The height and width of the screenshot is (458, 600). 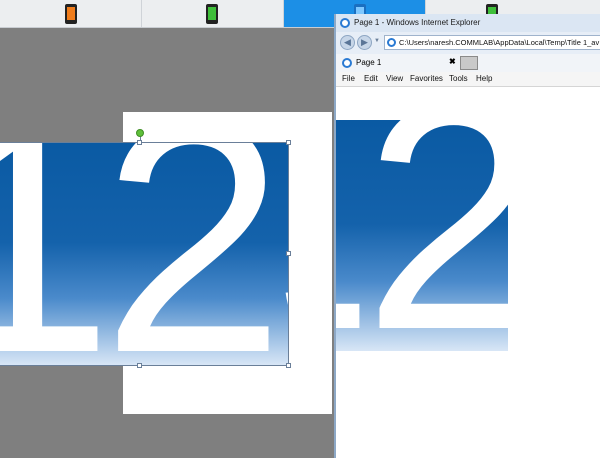 What do you see at coordinates (417, 22) in the screenshot?
I see `browser-title: Page 1 - Windows Internet Explorer` at bounding box center [417, 22].